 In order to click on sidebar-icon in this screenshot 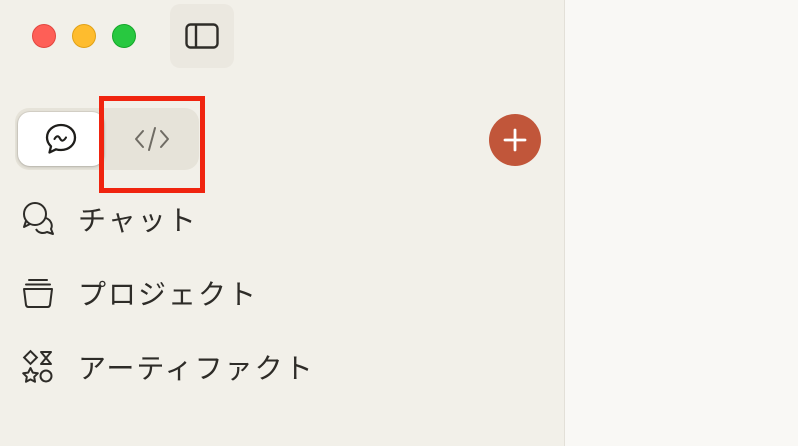, I will do `click(202, 36)`.